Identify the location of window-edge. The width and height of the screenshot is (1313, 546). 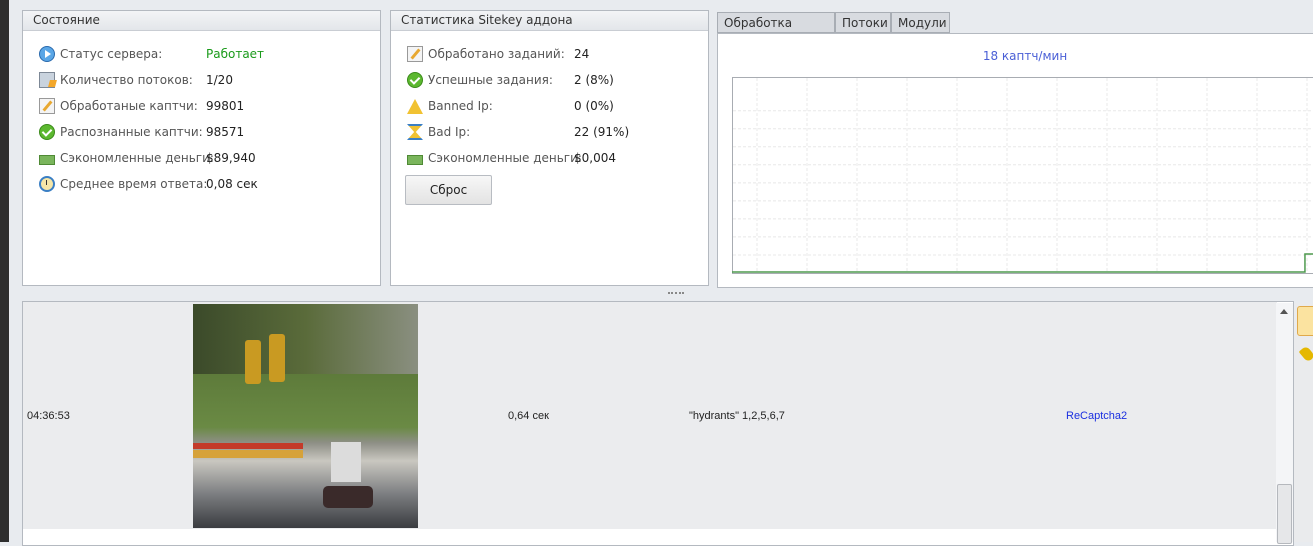
(4, 271).